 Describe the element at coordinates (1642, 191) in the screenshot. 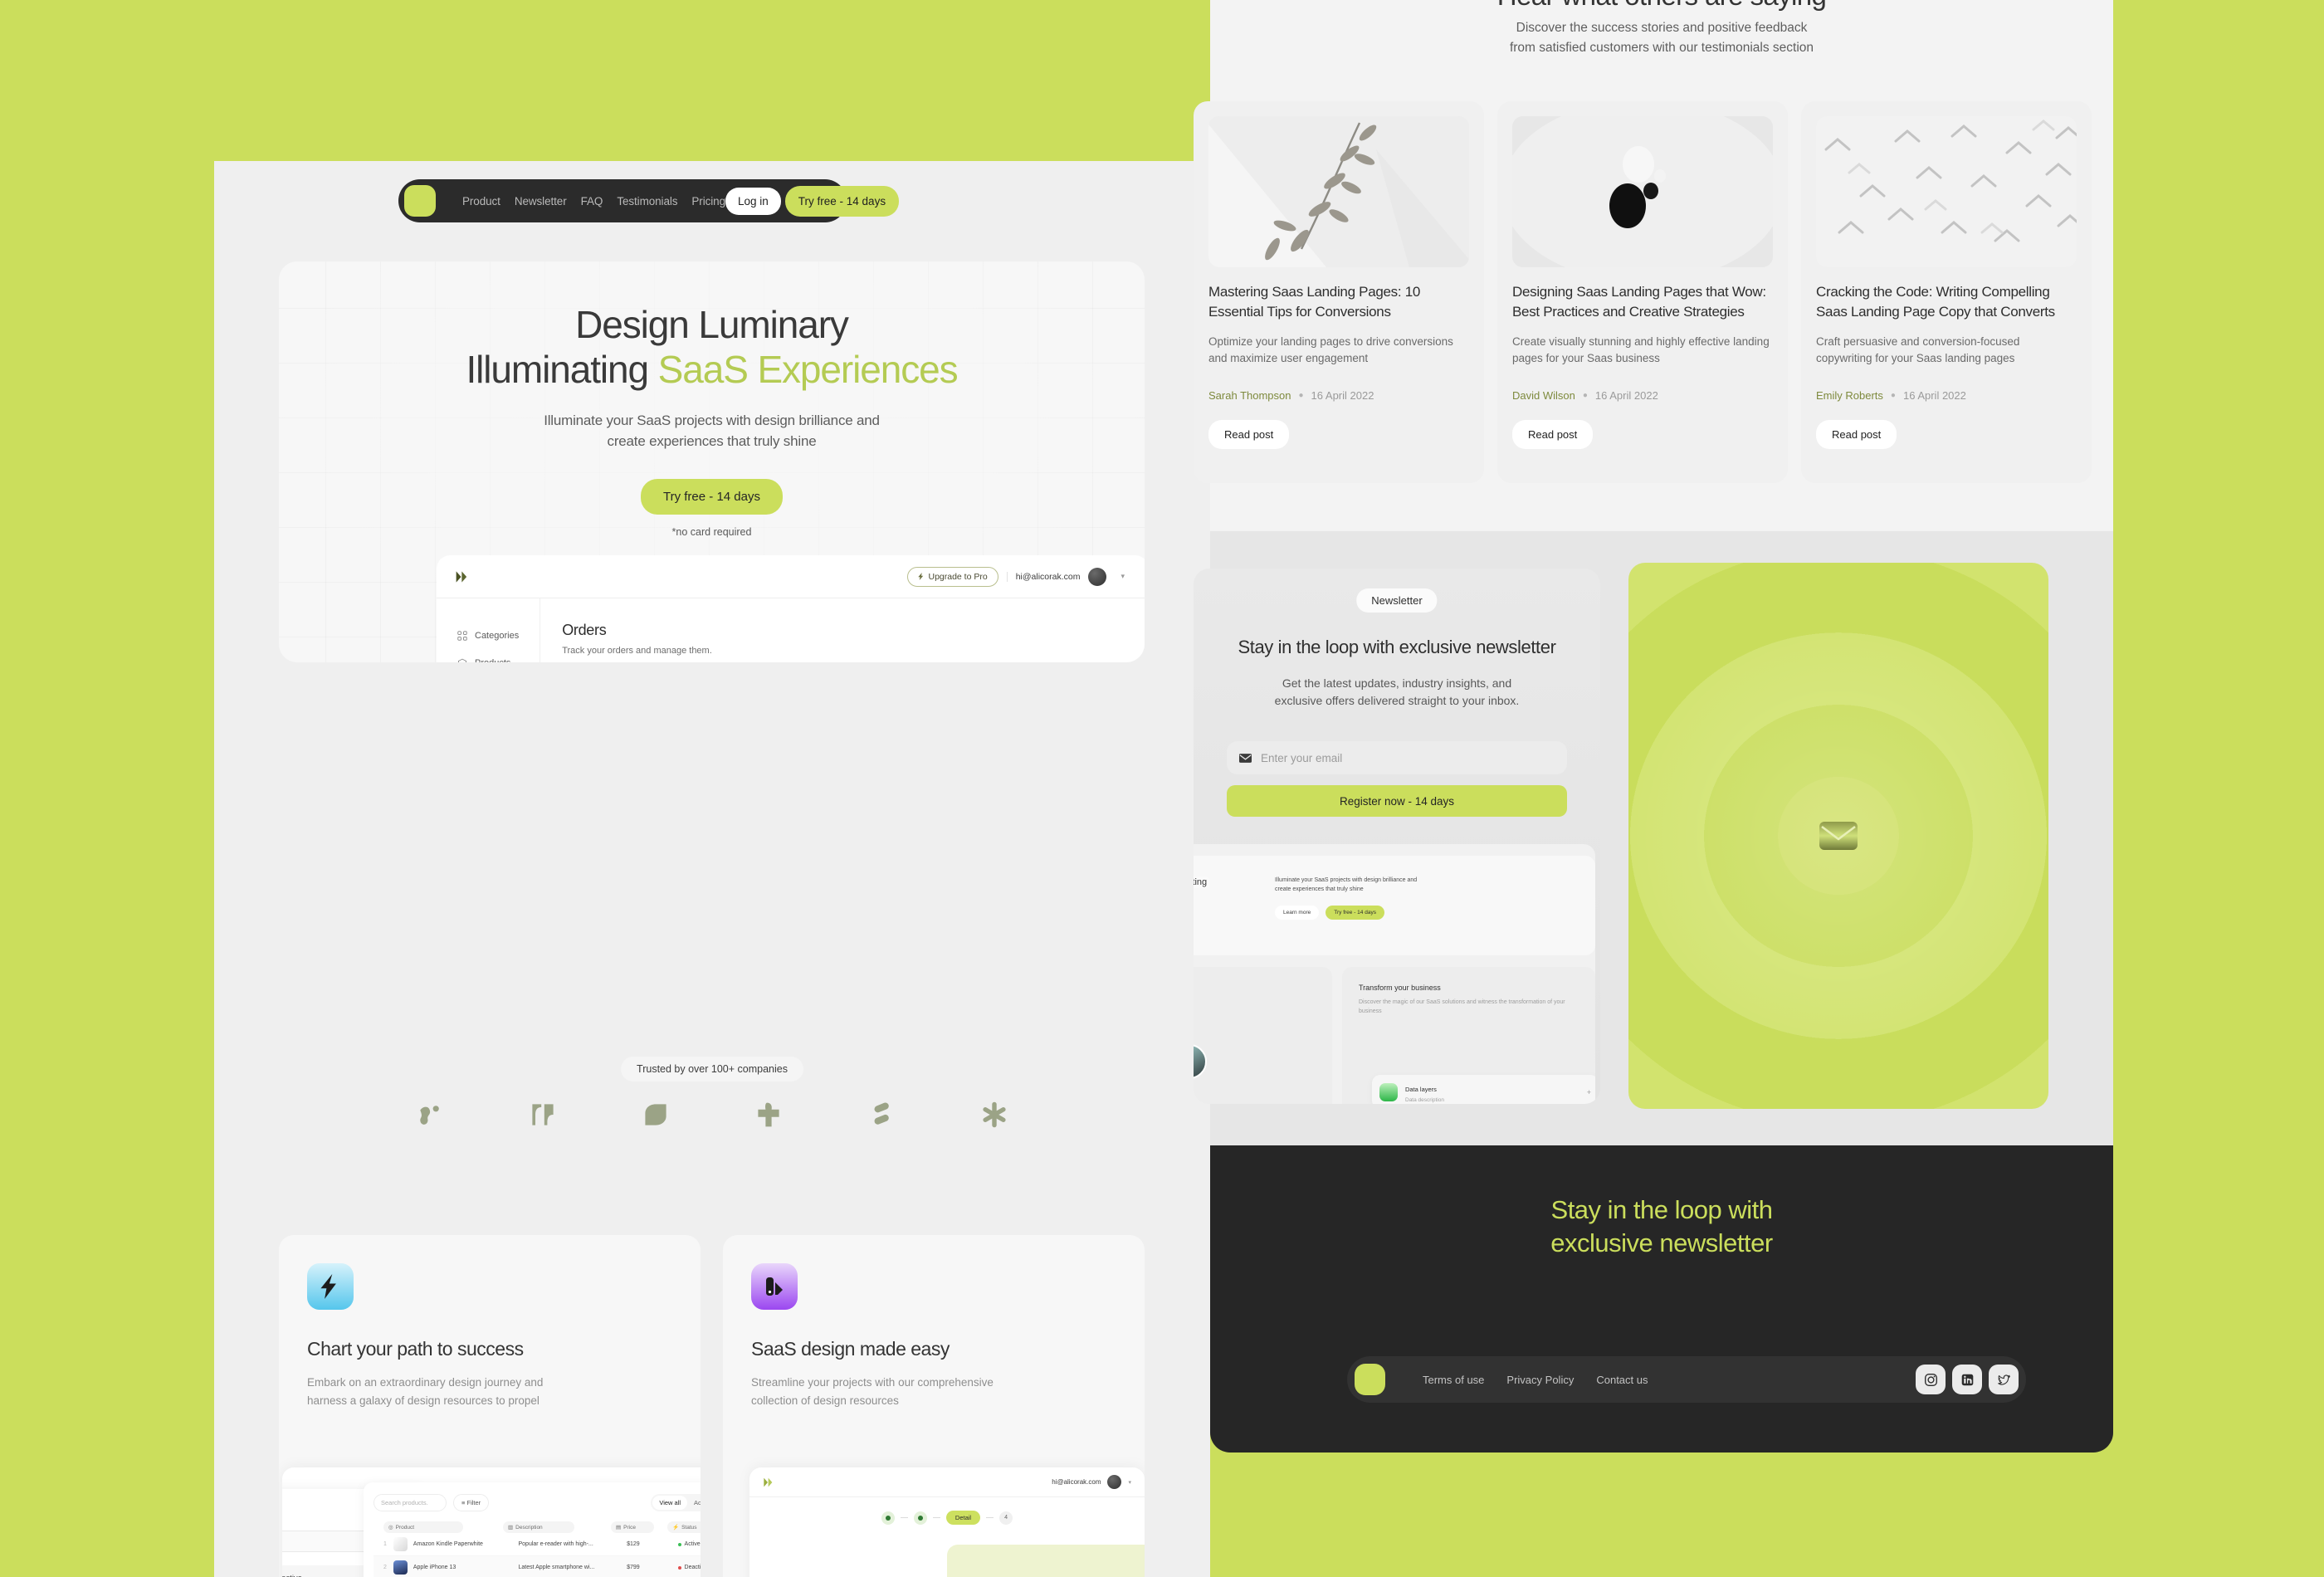

I see `water-droplets-photo` at that location.